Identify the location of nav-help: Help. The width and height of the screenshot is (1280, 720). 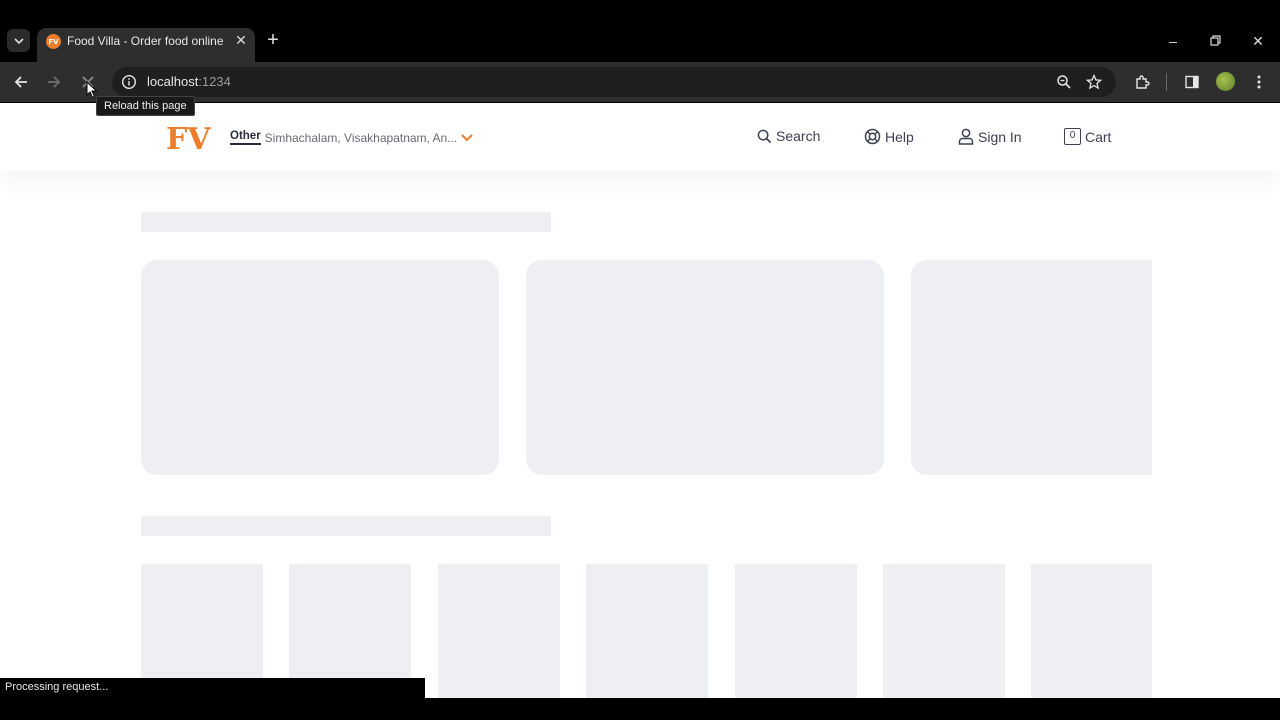
(889, 136).